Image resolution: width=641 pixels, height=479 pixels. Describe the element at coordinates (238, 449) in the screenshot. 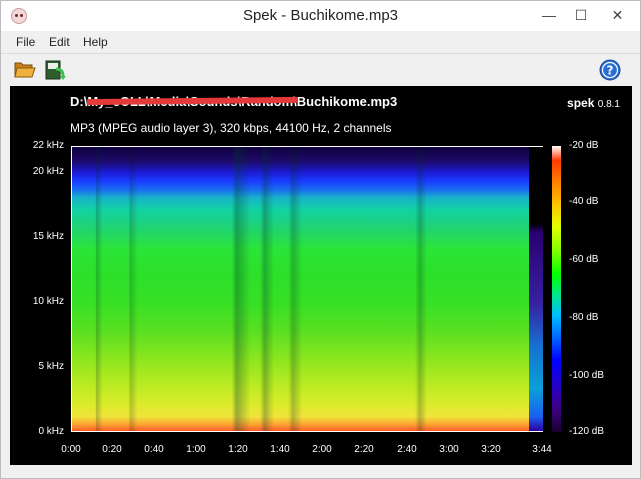

I see `x-tick-1-20: 1:20` at that location.